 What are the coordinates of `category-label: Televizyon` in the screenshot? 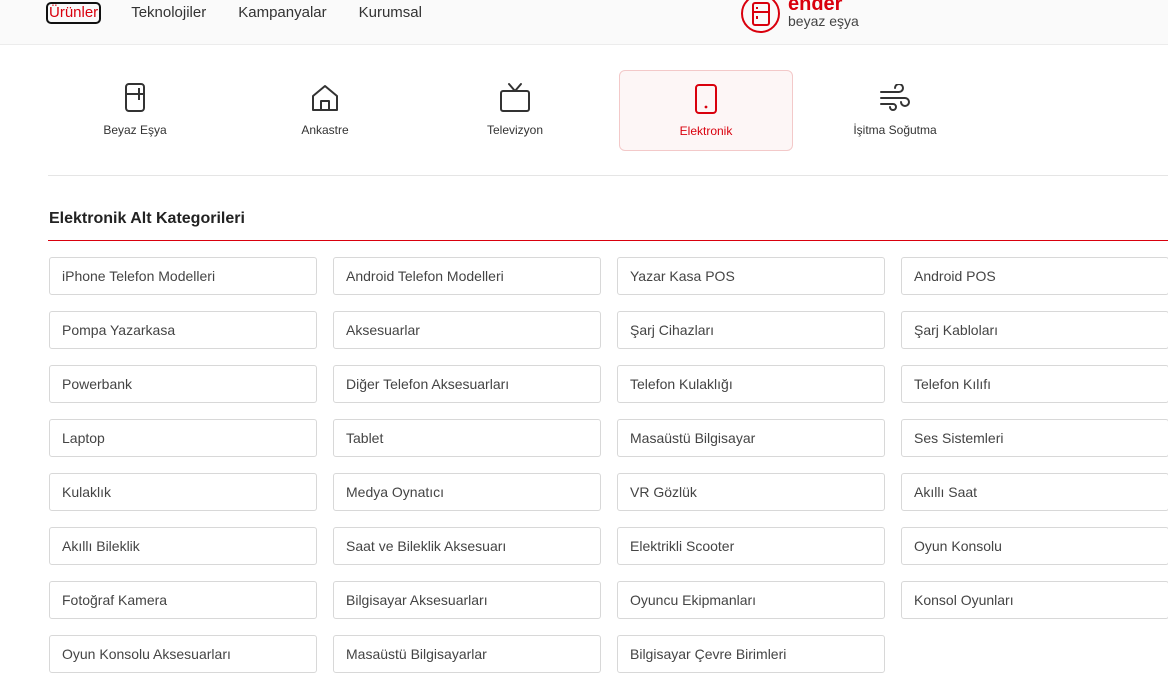 It's located at (515, 130).